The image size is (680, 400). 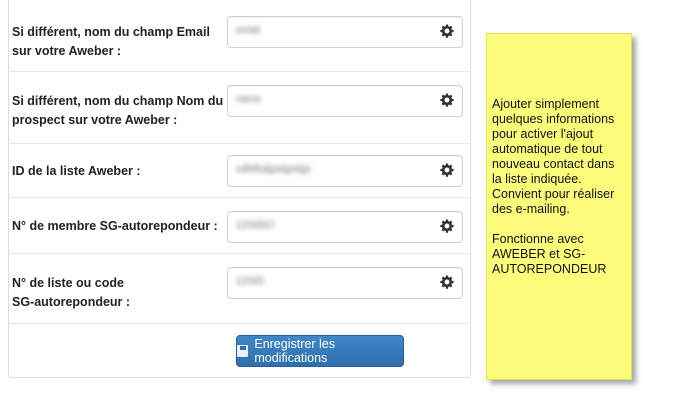 I want to click on list-code-field-input: 12345, so click(x=345, y=283).